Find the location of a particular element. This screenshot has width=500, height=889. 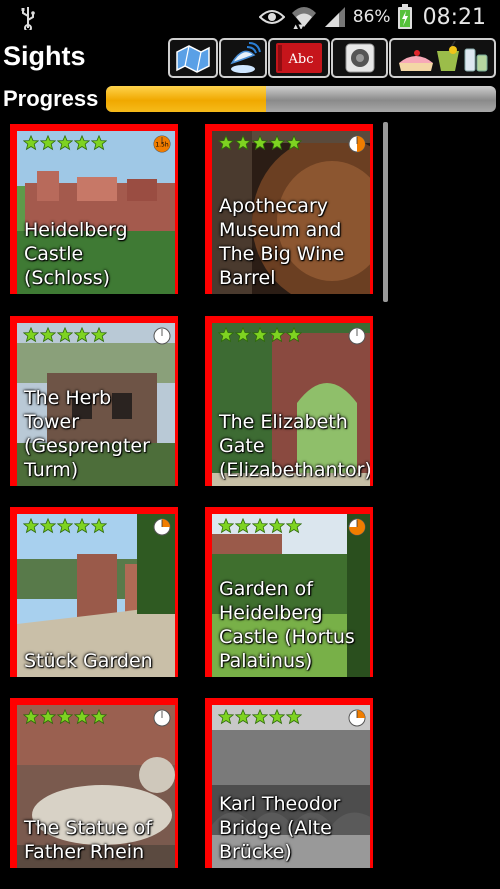

radar-tool-button is located at coordinates (243, 58).